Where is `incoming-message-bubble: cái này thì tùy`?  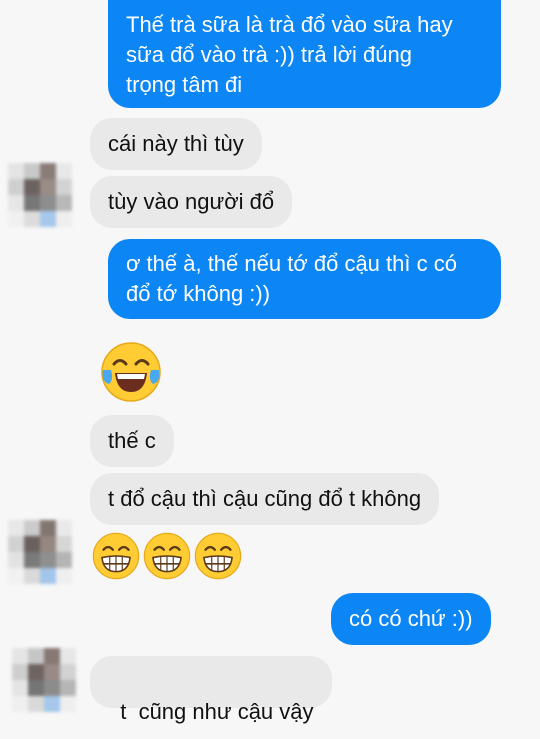 incoming-message-bubble: cái này thì tùy is located at coordinates (176, 144).